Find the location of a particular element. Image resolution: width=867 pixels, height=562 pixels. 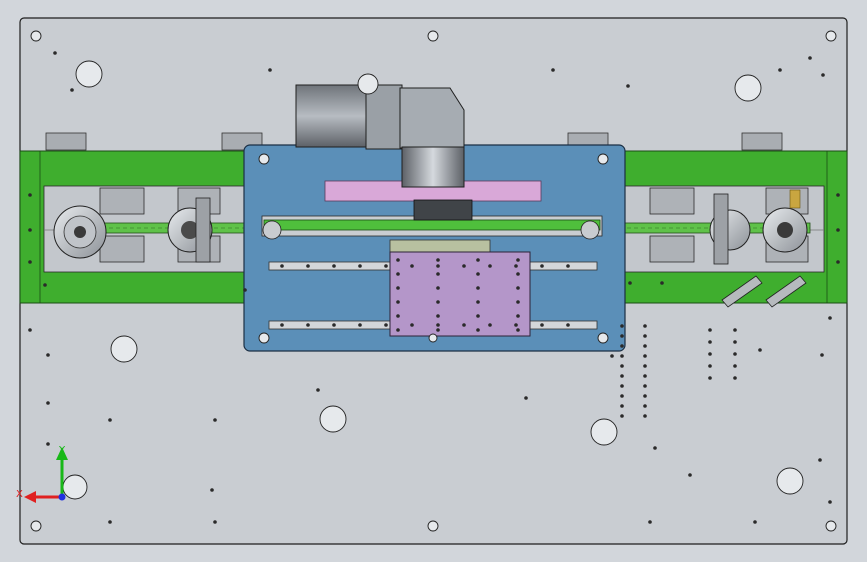

triad-y-label: Y is located at coordinates (62, 450).